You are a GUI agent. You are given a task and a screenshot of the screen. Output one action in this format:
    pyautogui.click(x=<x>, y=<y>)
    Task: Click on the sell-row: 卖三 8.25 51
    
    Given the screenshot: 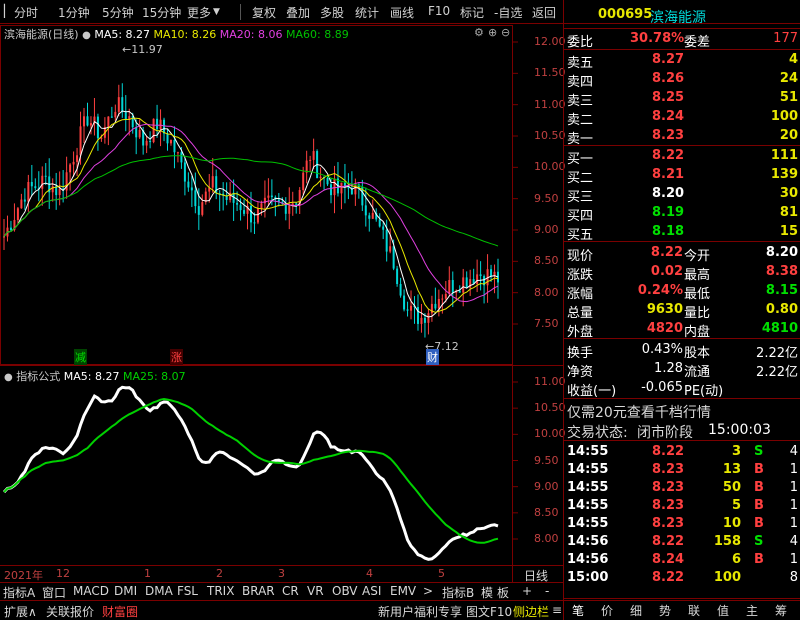 What is the action you would take?
    pyautogui.click(x=682, y=99)
    